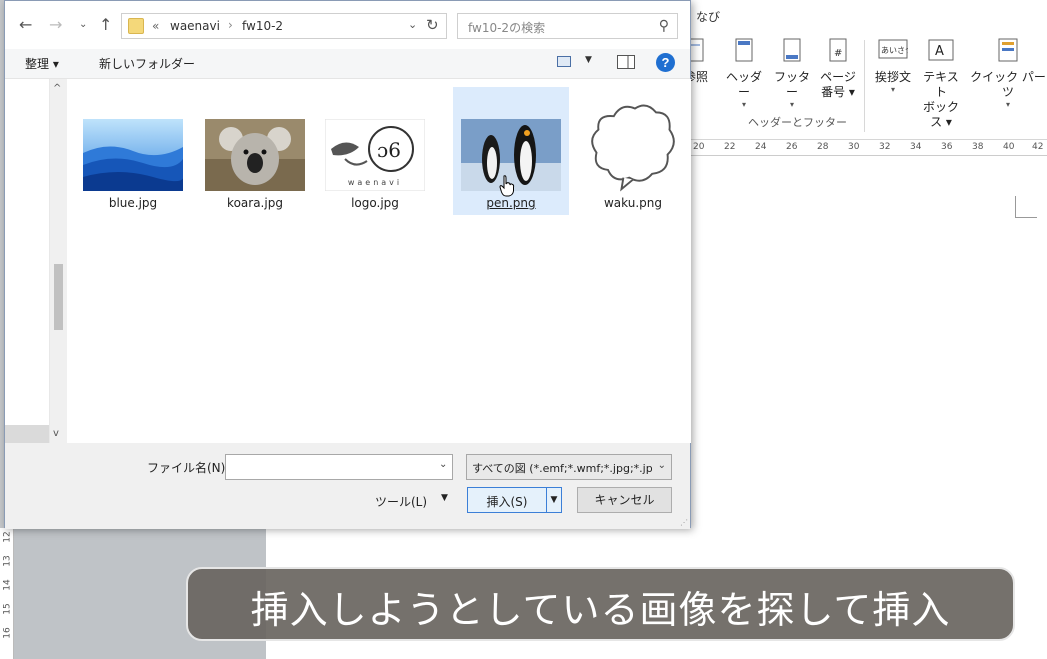 Image resolution: width=1047 pixels, height=659 pixels. Describe the element at coordinates (893, 66) in the screenshot. I see `ribbon-greeting-button: あいさつ 挨拶文 ▾` at that location.